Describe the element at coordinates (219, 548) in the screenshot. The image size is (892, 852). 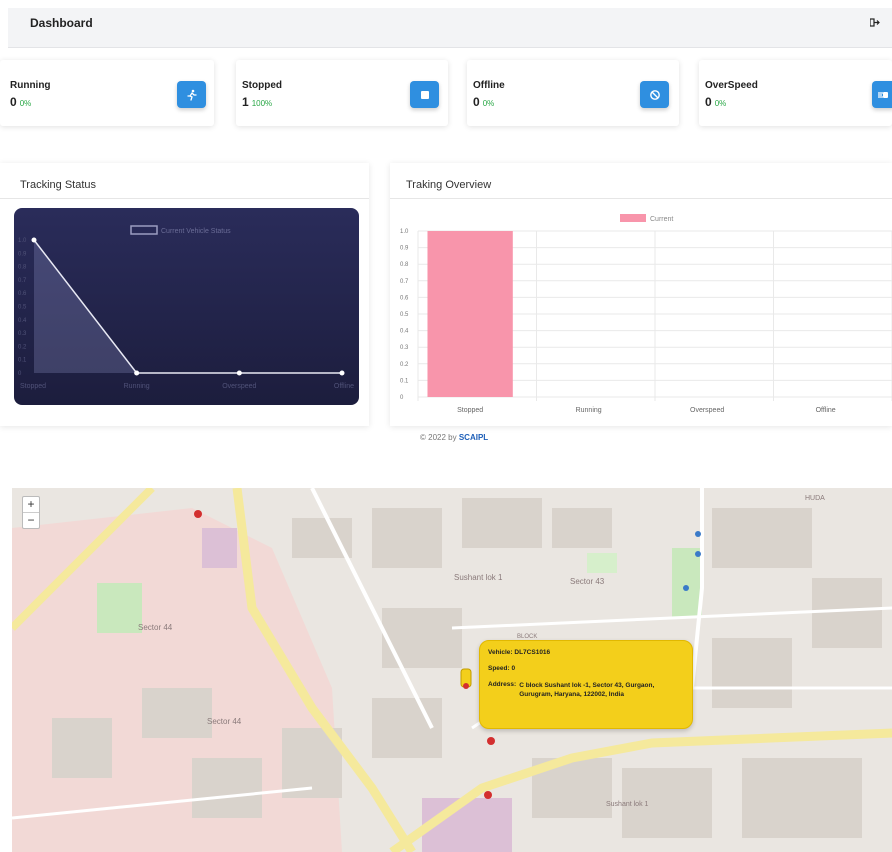
I see `institutional-area` at that location.